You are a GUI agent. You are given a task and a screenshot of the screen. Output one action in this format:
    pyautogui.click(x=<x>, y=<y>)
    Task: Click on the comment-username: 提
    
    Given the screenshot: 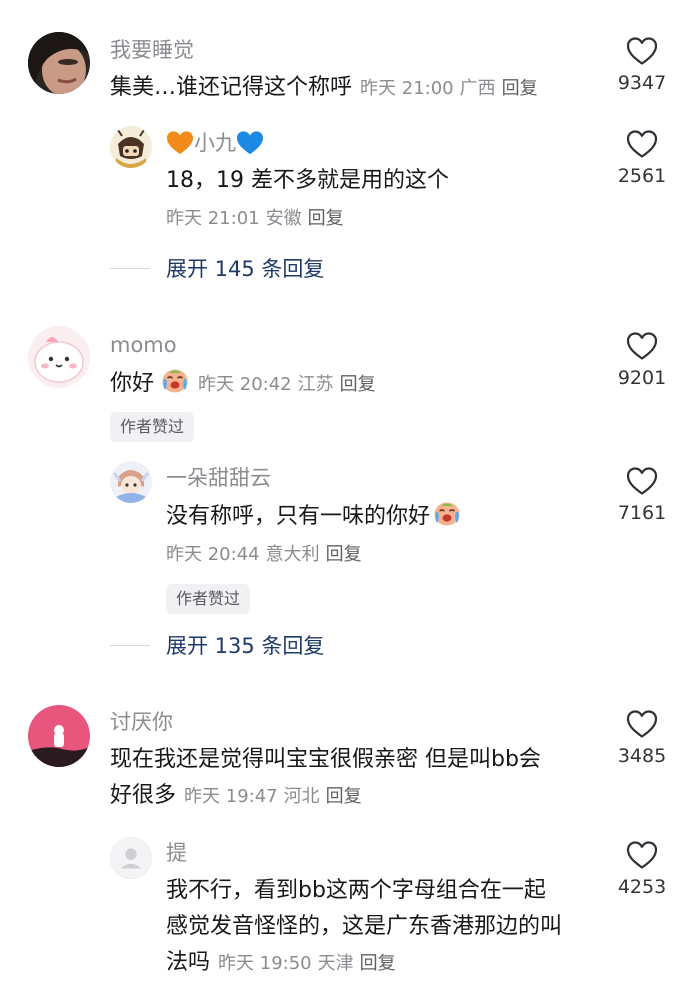 What is the action you would take?
    pyautogui.click(x=176, y=853)
    